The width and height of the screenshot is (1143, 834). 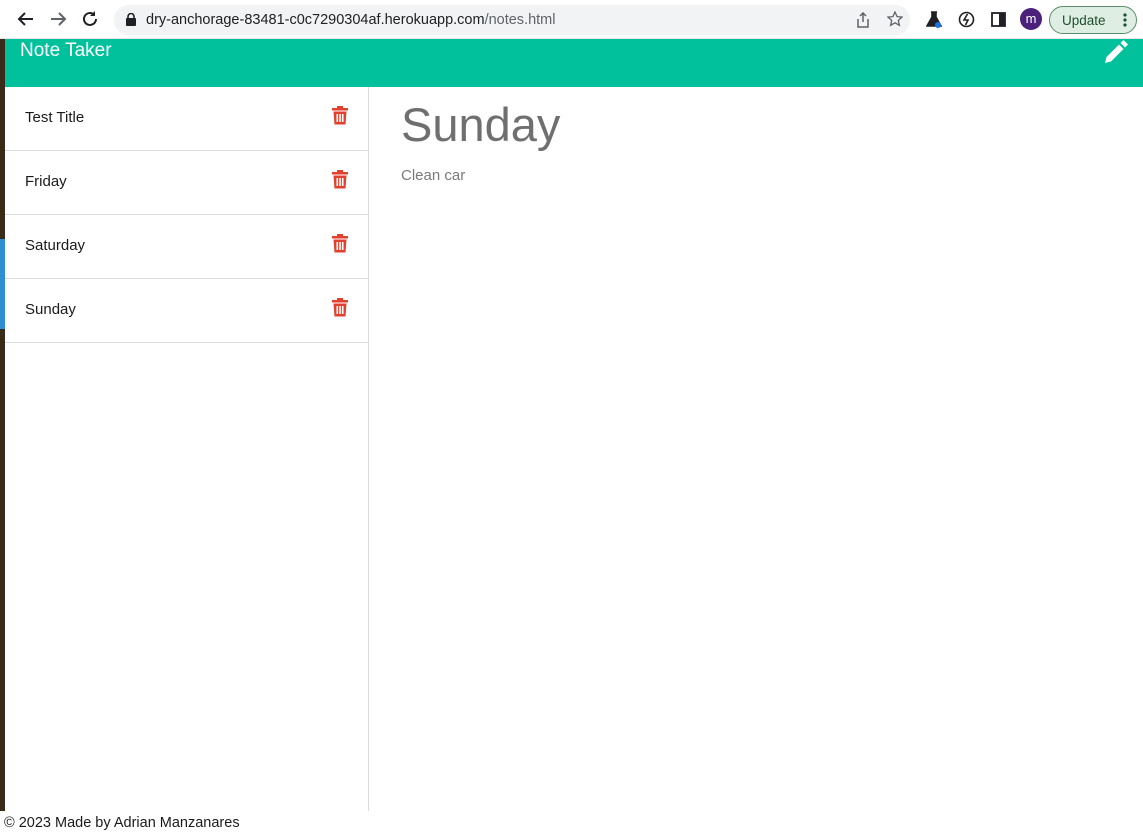 What do you see at coordinates (186, 119) in the screenshot?
I see `list-item: Test Title` at bounding box center [186, 119].